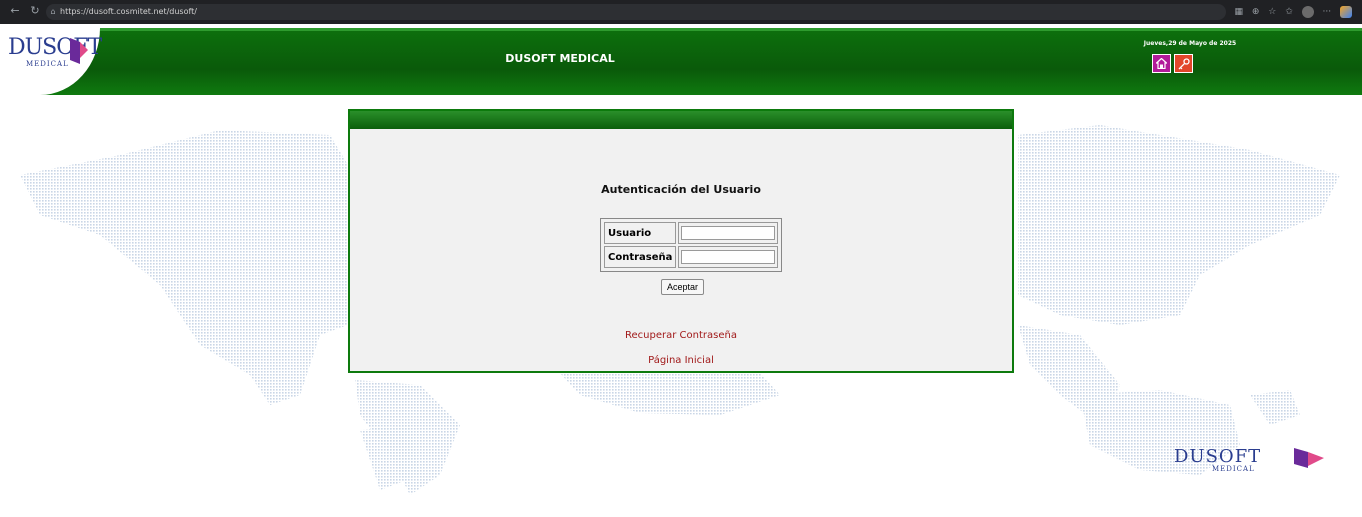  What do you see at coordinates (1272, 12) in the screenshot?
I see `star-icon: ☆` at bounding box center [1272, 12].